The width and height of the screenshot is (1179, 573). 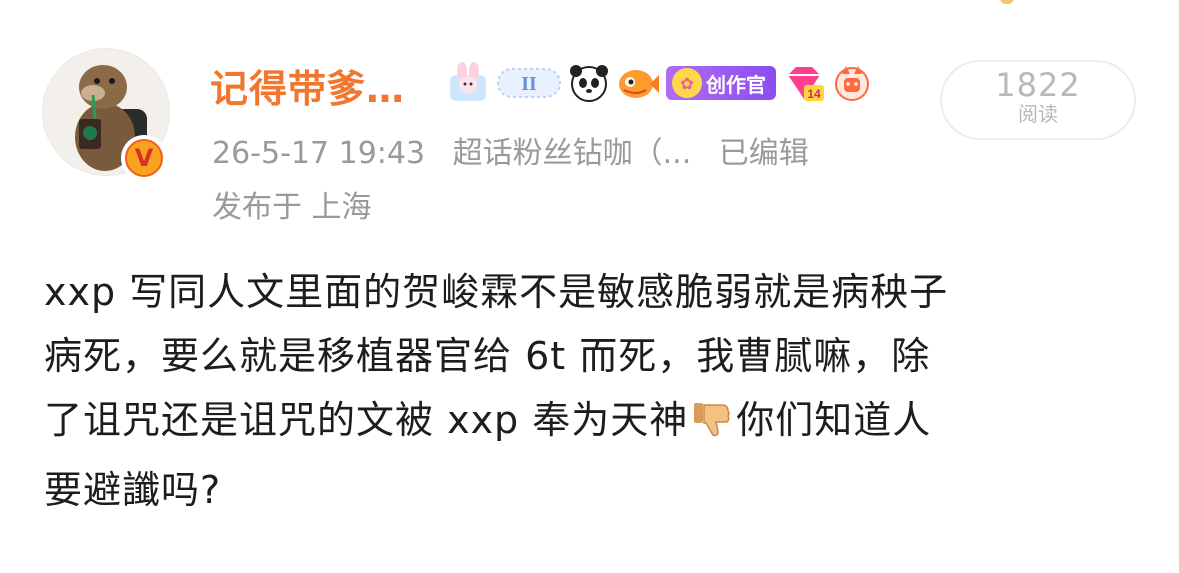 I want to click on thumbs-down-emoji-icon, so click(x=712, y=426).